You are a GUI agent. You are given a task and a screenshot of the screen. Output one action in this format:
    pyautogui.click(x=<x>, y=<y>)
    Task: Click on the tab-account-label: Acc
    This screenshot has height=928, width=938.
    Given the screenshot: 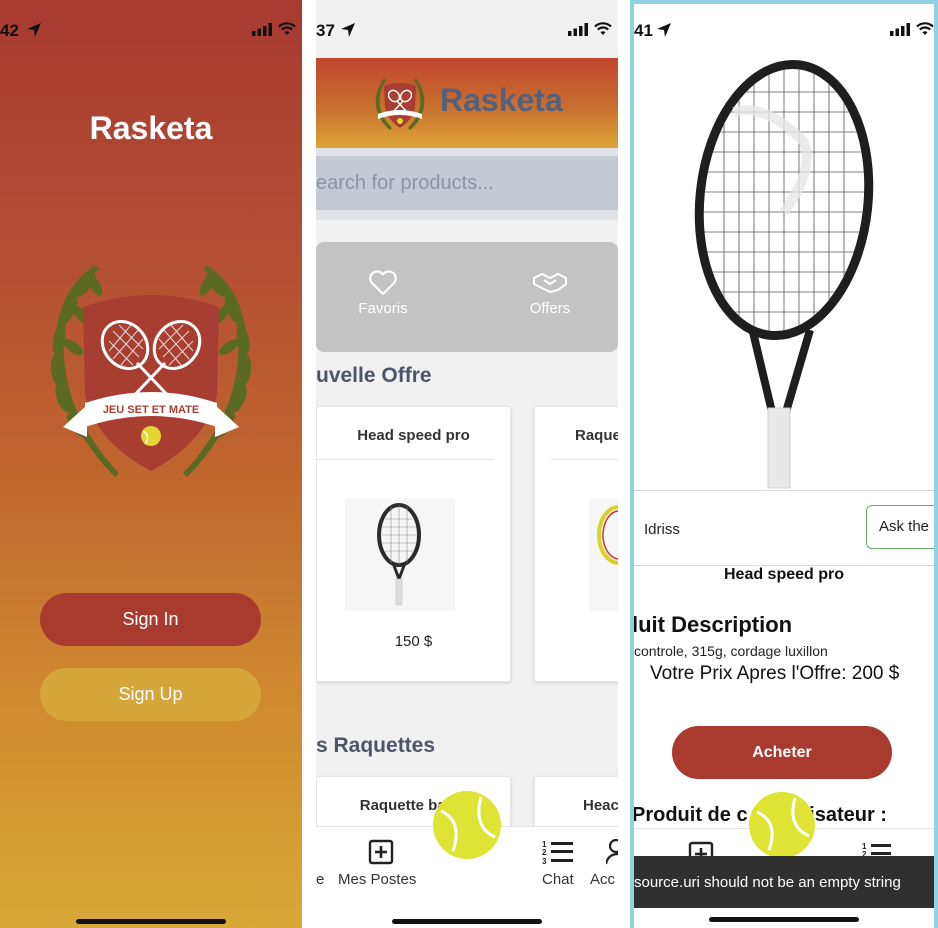 What is the action you would take?
    pyautogui.click(x=603, y=879)
    